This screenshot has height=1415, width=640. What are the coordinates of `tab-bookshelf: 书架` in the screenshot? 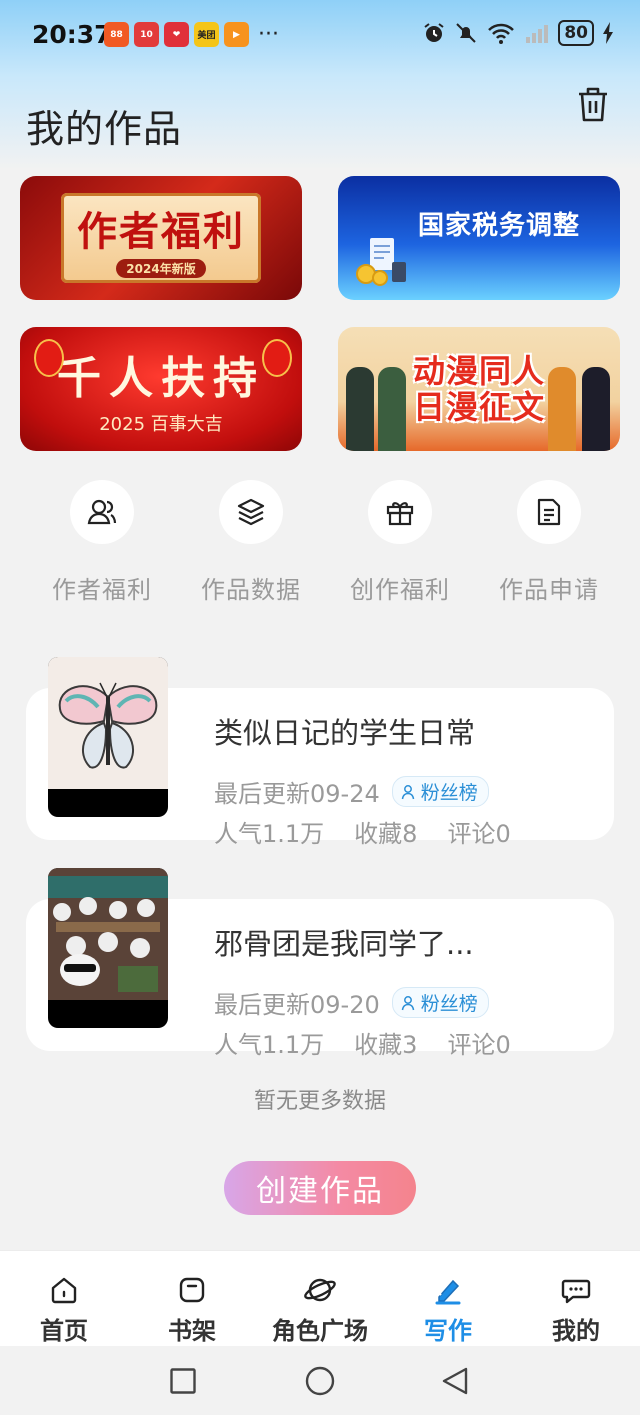 It's located at (192, 1299).